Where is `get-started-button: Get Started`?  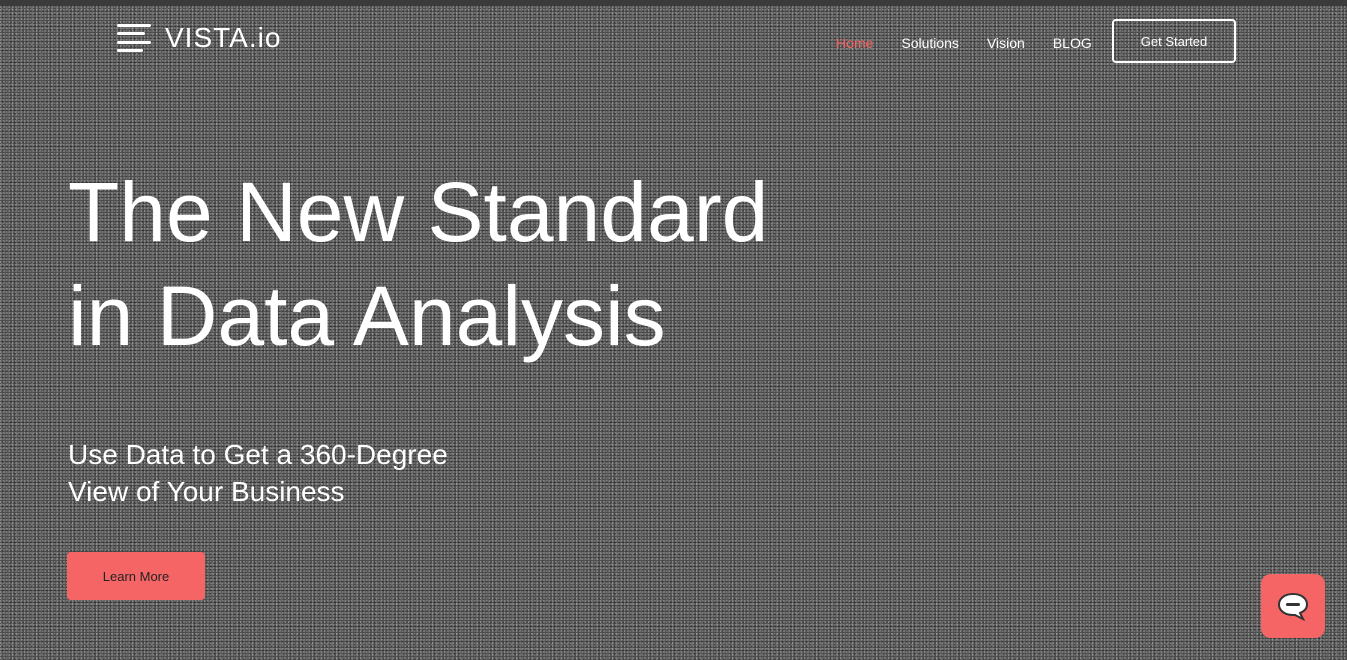
get-started-button: Get Started is located at coordinates (1174, 41).